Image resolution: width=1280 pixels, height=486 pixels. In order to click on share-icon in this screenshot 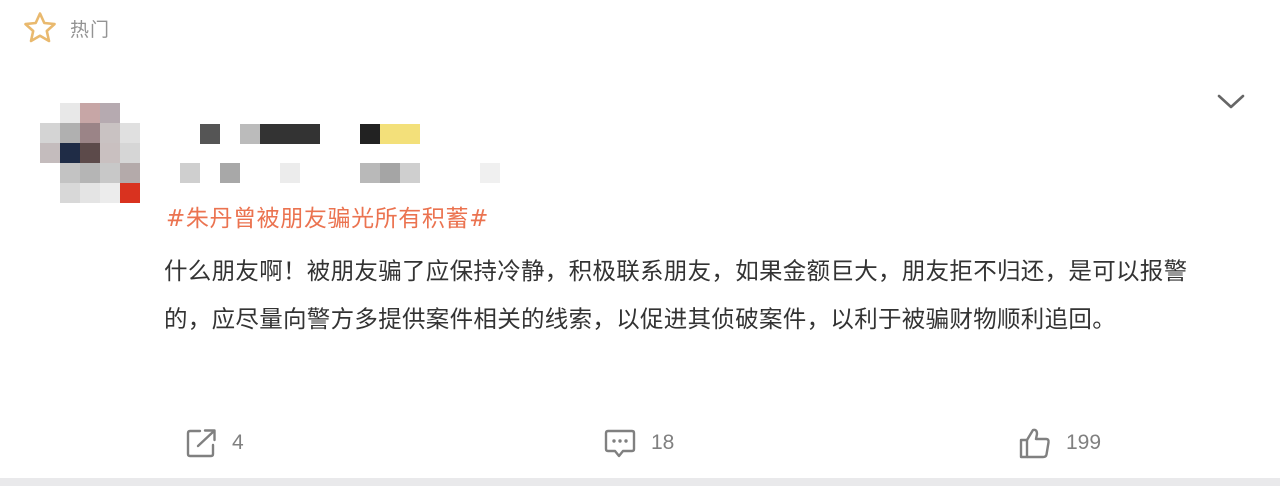, I will do `click(201, 443)`.